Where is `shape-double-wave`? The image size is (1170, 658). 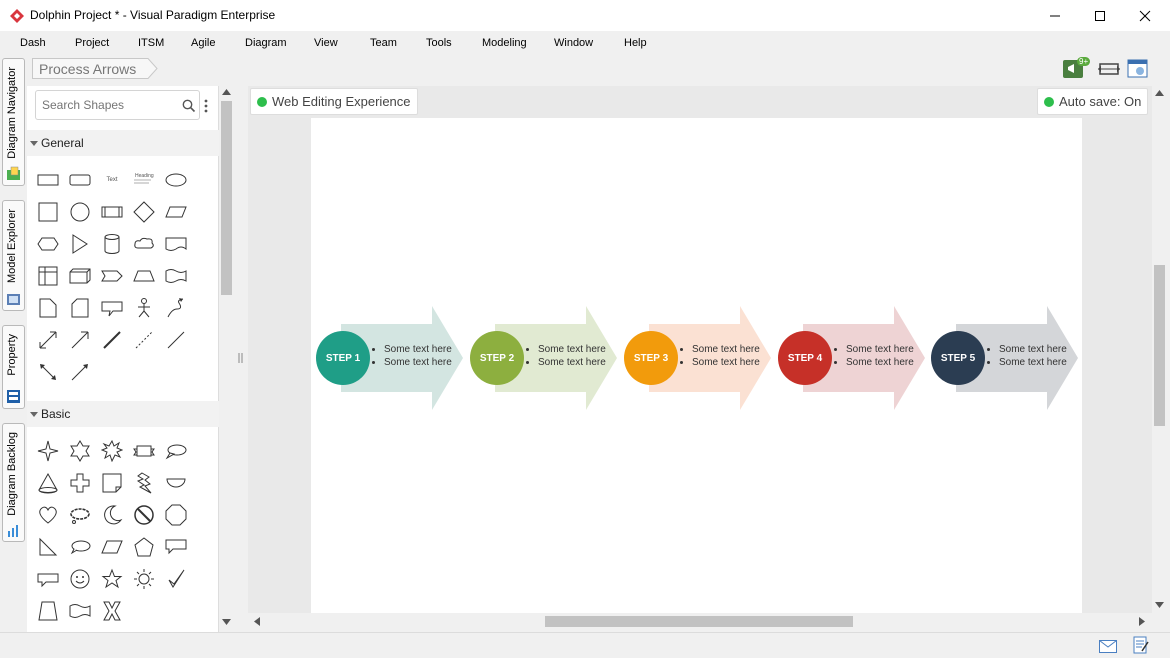
shape-double-wave is located at coordinates (80, 611).